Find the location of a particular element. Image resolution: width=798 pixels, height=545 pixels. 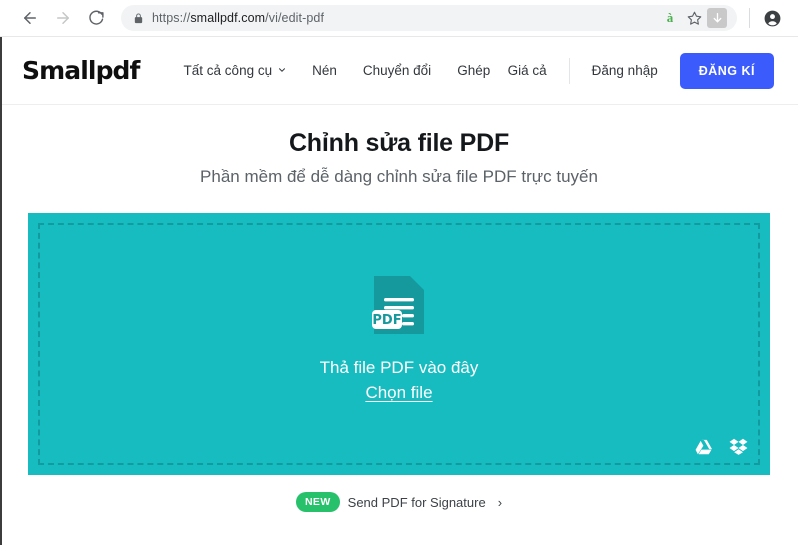

header-right-actions: Giá cả Đăng nhập ĐĂNG KÍ is located at coordinates (641, 70).